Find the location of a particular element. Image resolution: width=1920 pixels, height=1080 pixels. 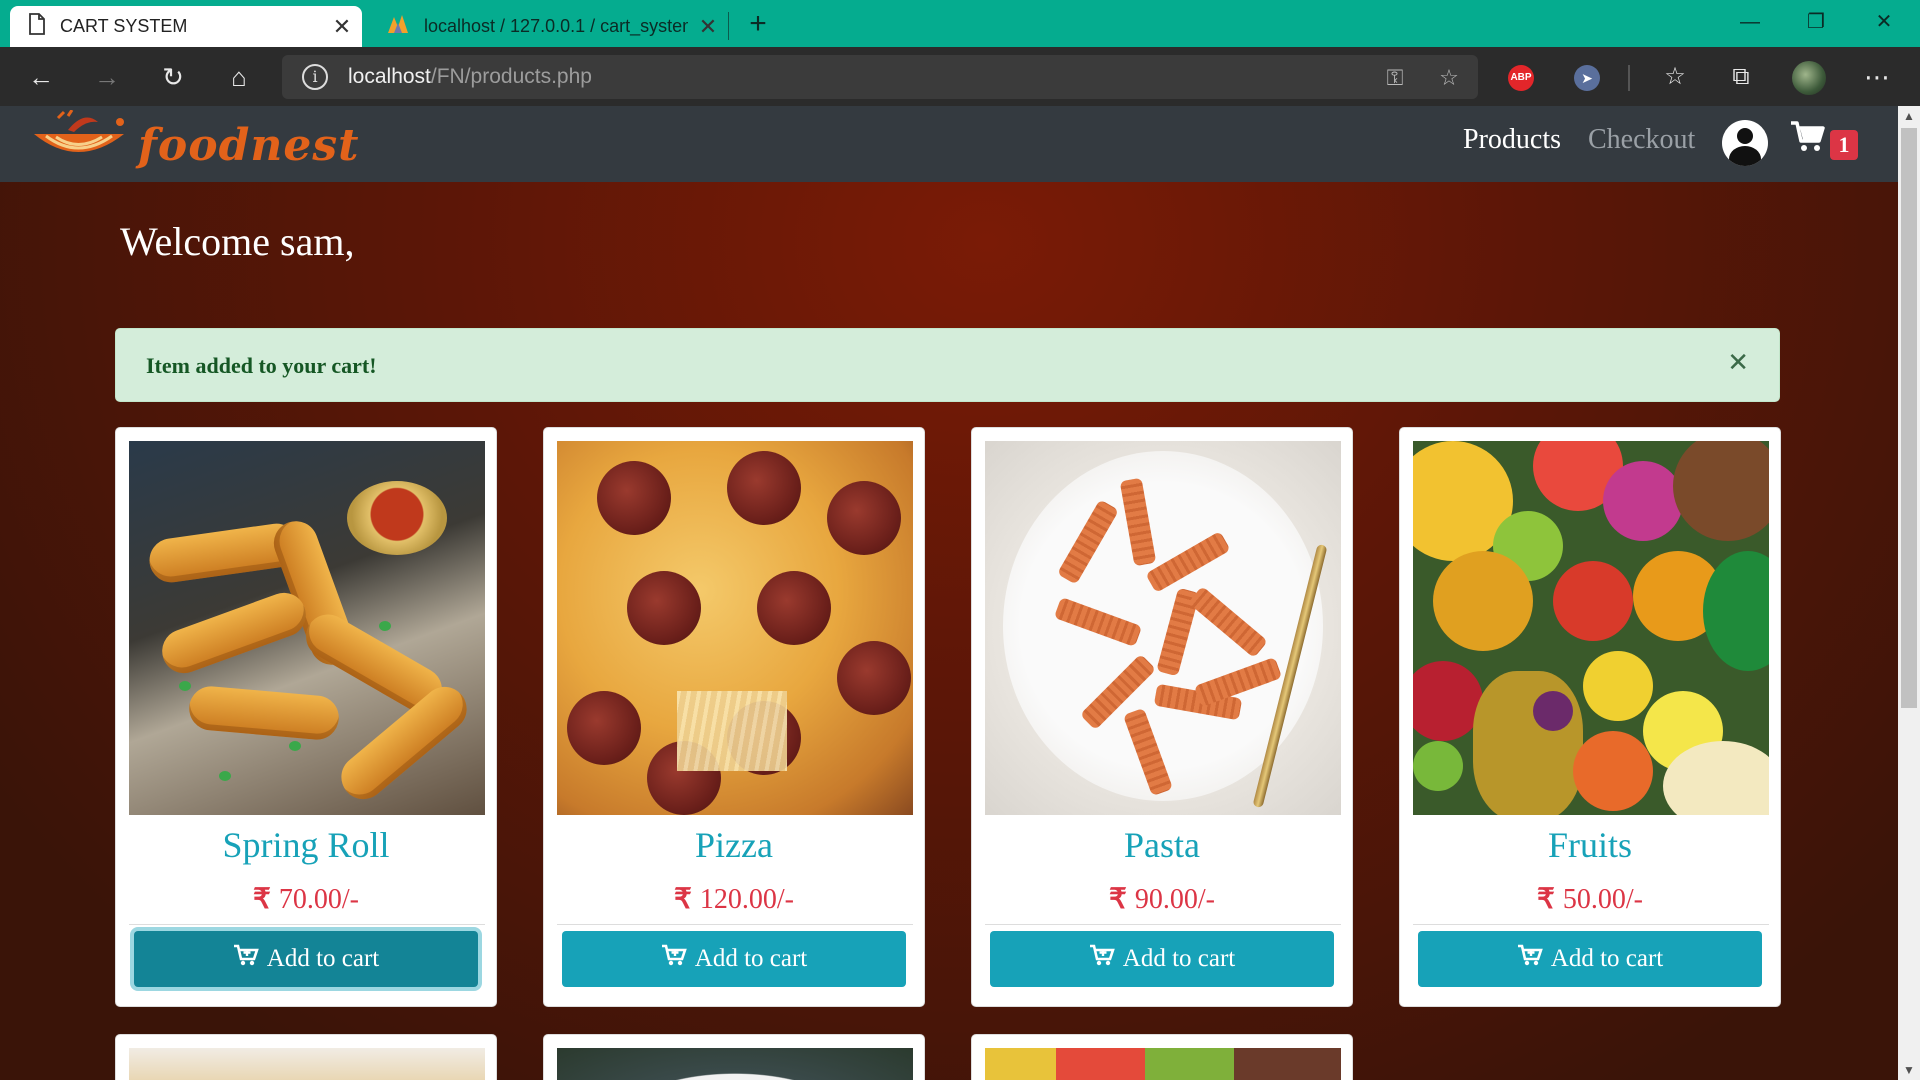

cart-icon is located at coordinates (1808, 140).